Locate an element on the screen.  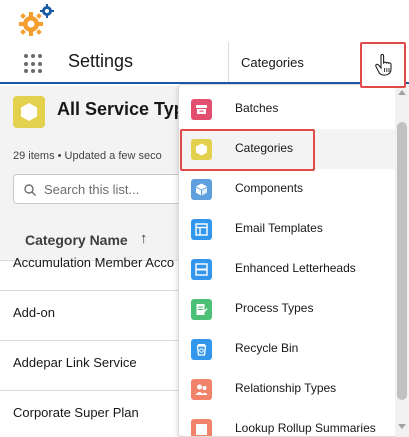
object-icon is located at coordinates (29, 112).